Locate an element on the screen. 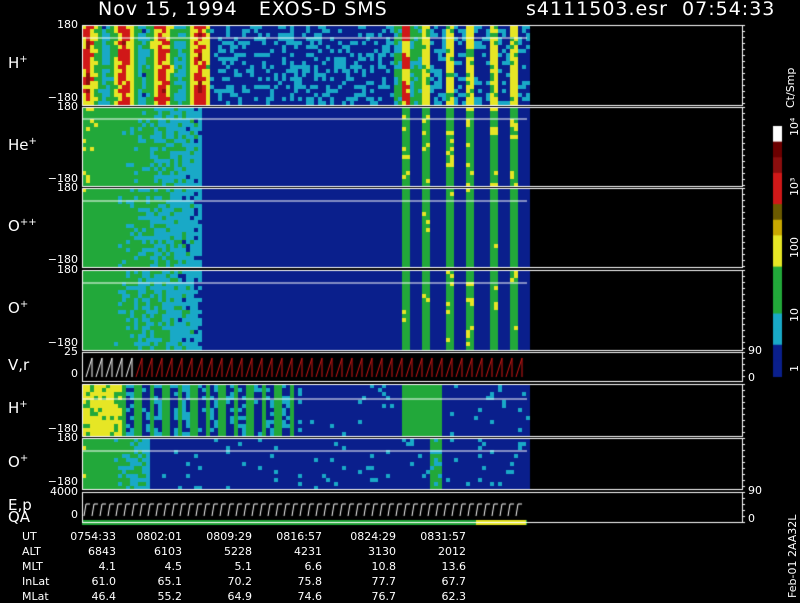 The image size is (800, 603). ephemeris-value: 6103 is located at coordinates (168, 551).